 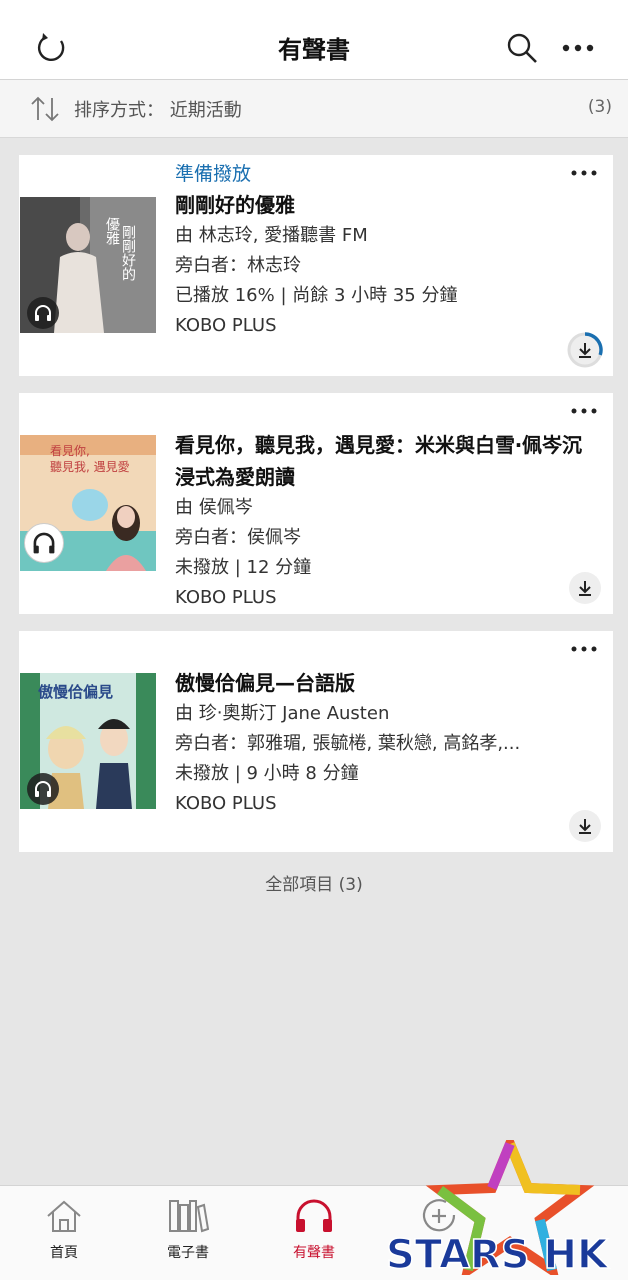 What do you see at coordinates (45, 109) in the screenshot?
I see `sort-icon` at bounding box center [45, 109].